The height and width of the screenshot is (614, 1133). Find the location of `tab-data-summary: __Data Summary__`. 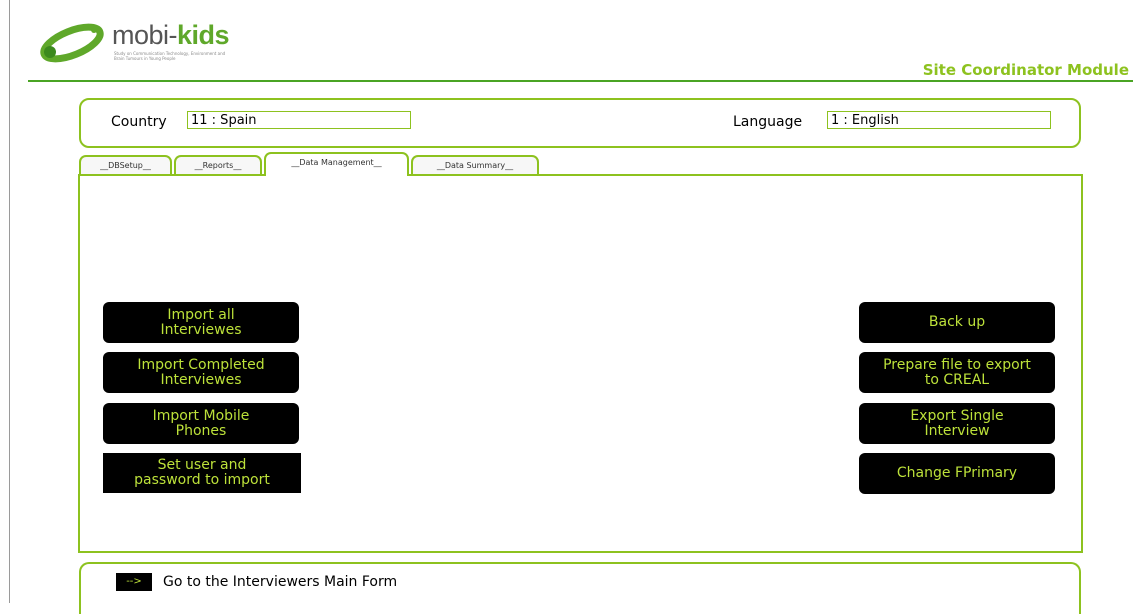

tab-data-summary: __Data Summary__ is located at coordinates (475, 164).